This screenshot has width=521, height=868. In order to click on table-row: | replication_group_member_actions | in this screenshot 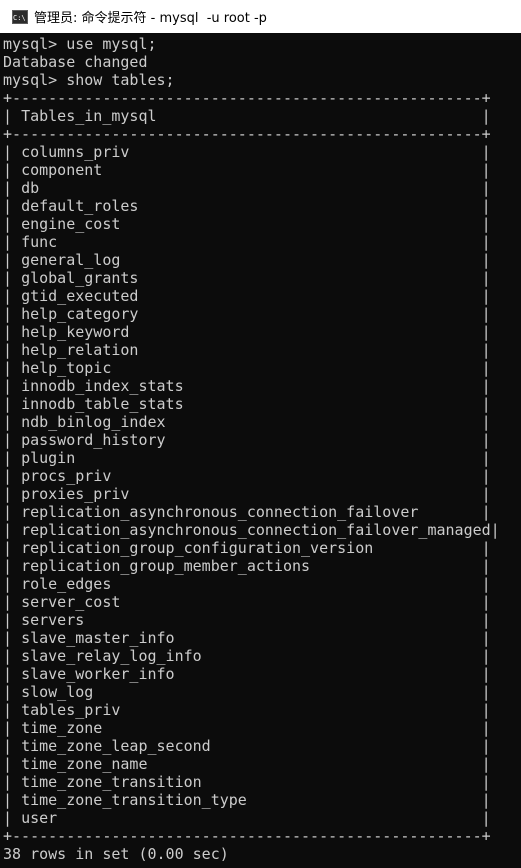, I will do `click(247, 566)`.